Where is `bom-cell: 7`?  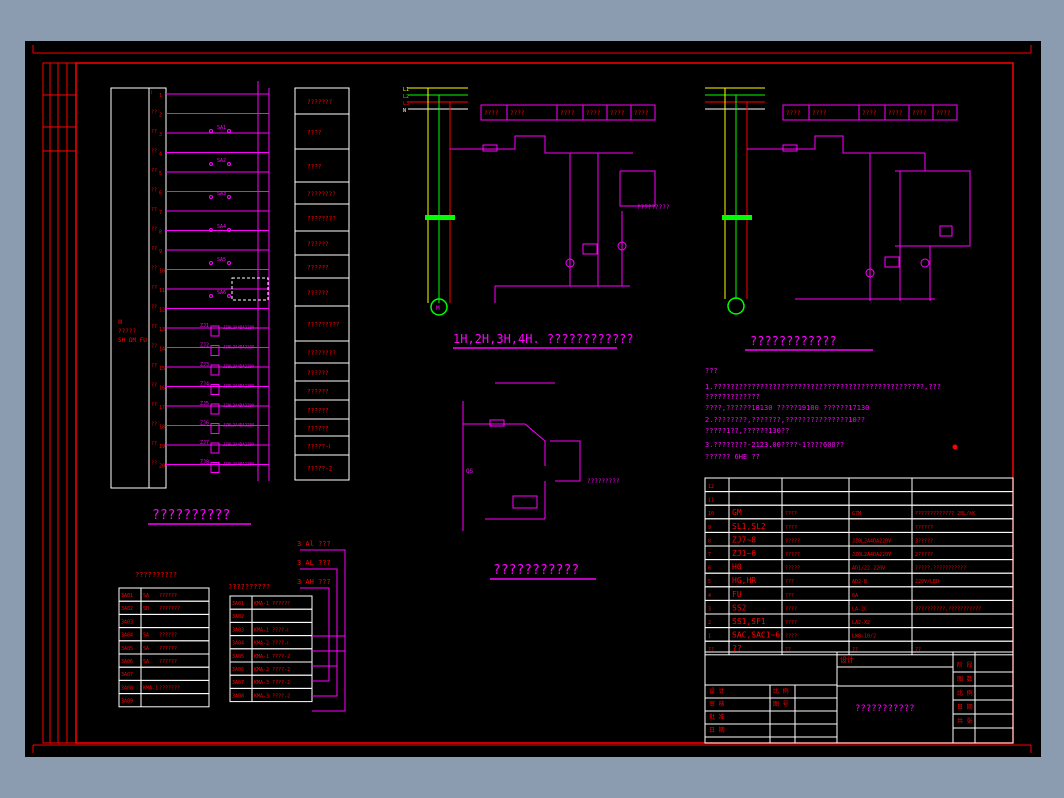 bom-cell: 7 is located at coordinates (709, 555).